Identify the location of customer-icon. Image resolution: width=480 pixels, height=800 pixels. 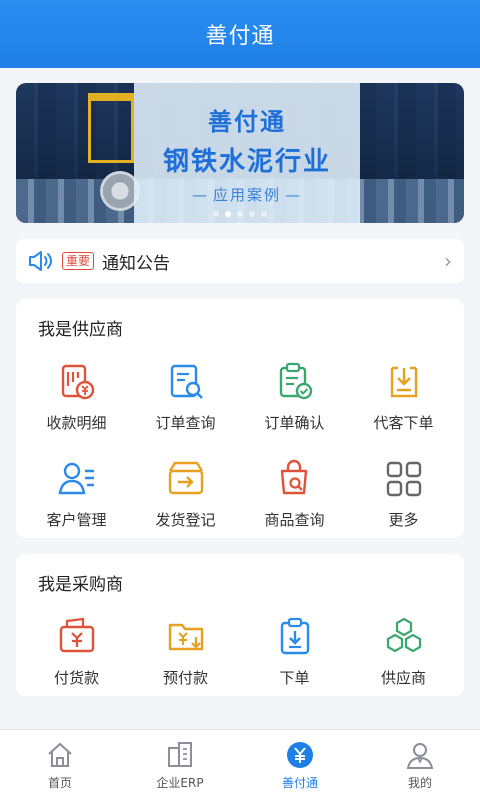
(76, 478).